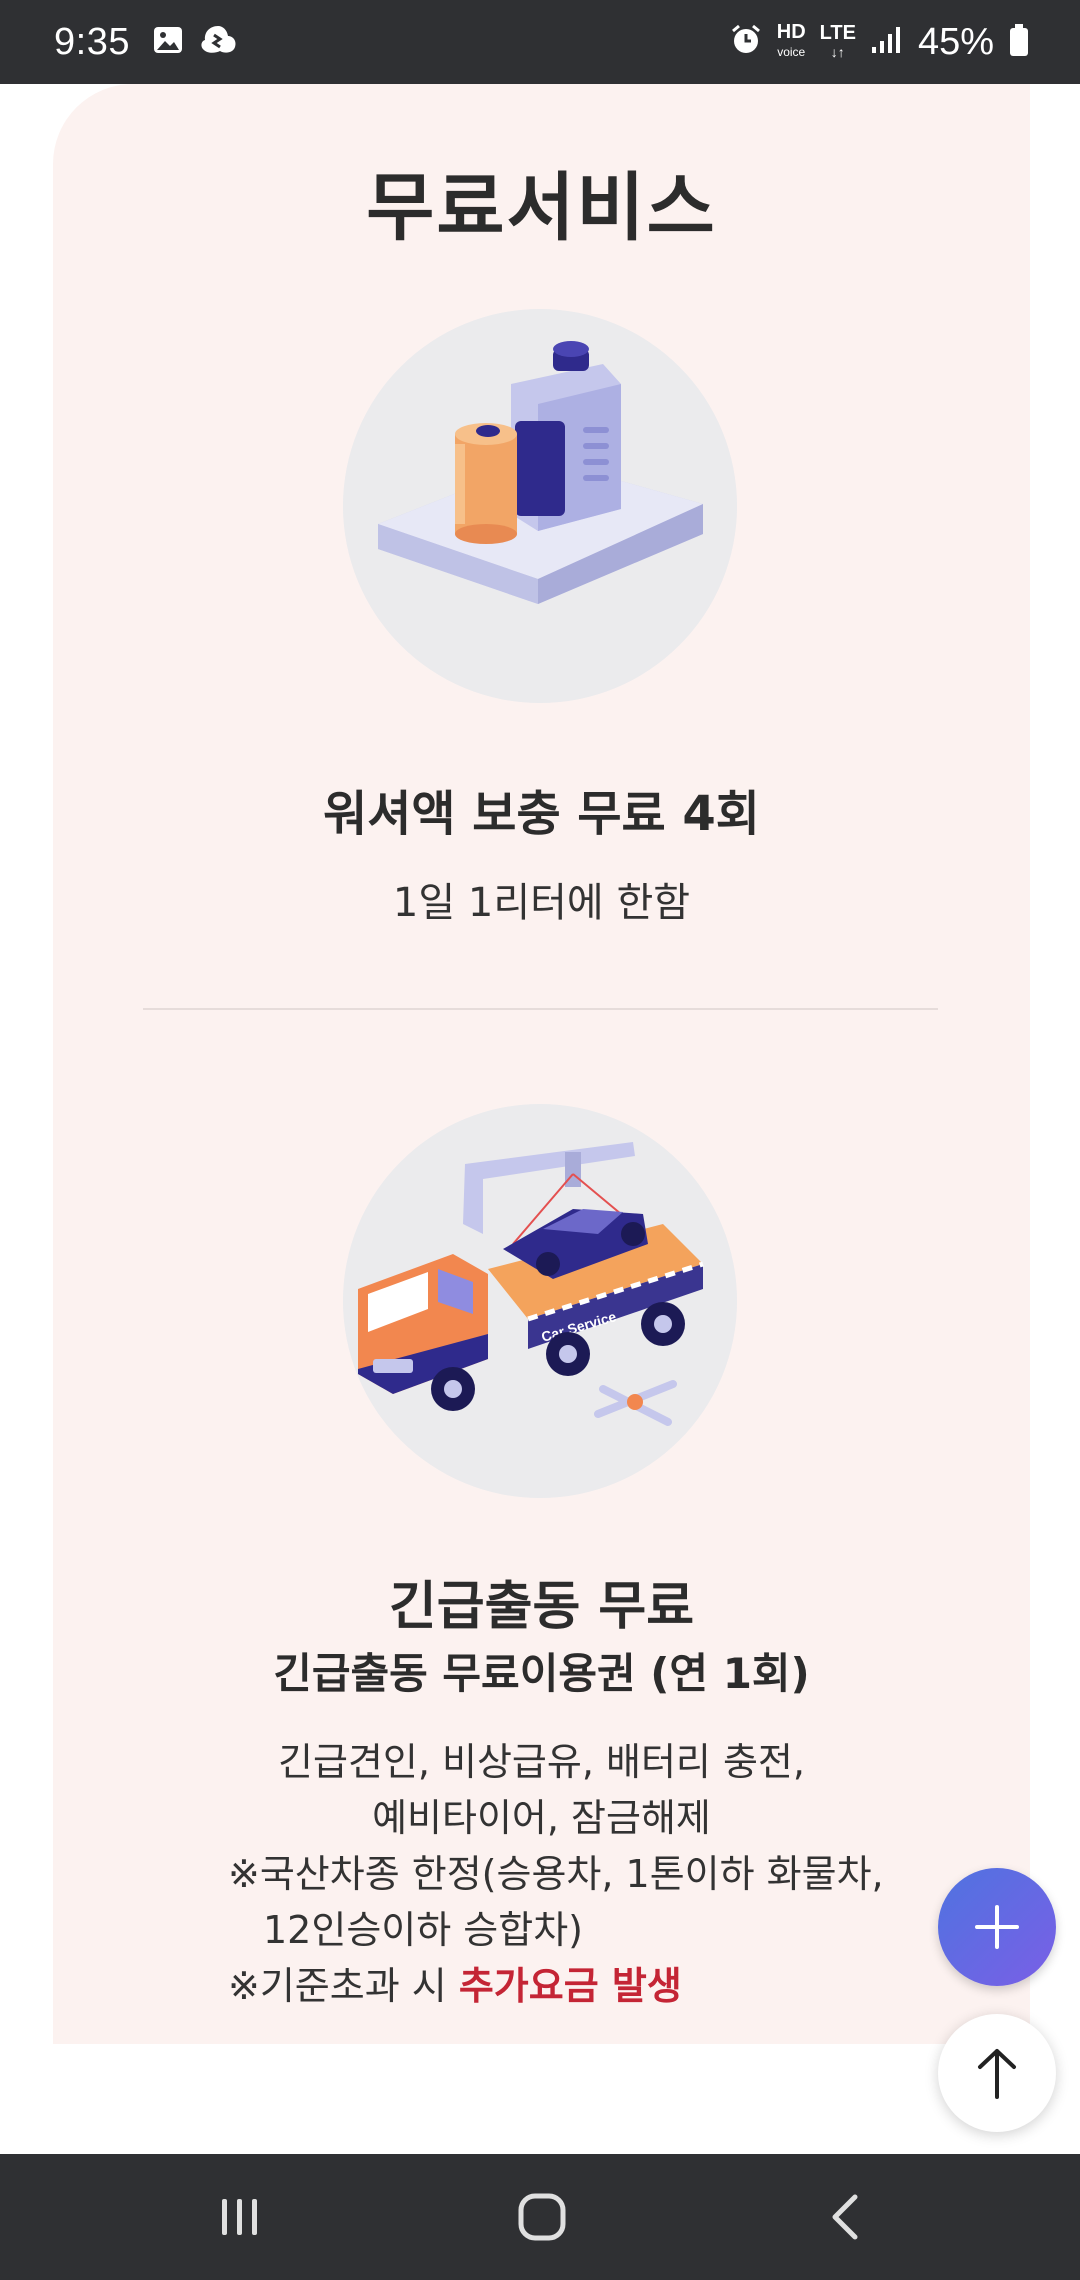 This screenshot has width=1080, height=2280. I want to click on signal-icon, so click(887, 42).